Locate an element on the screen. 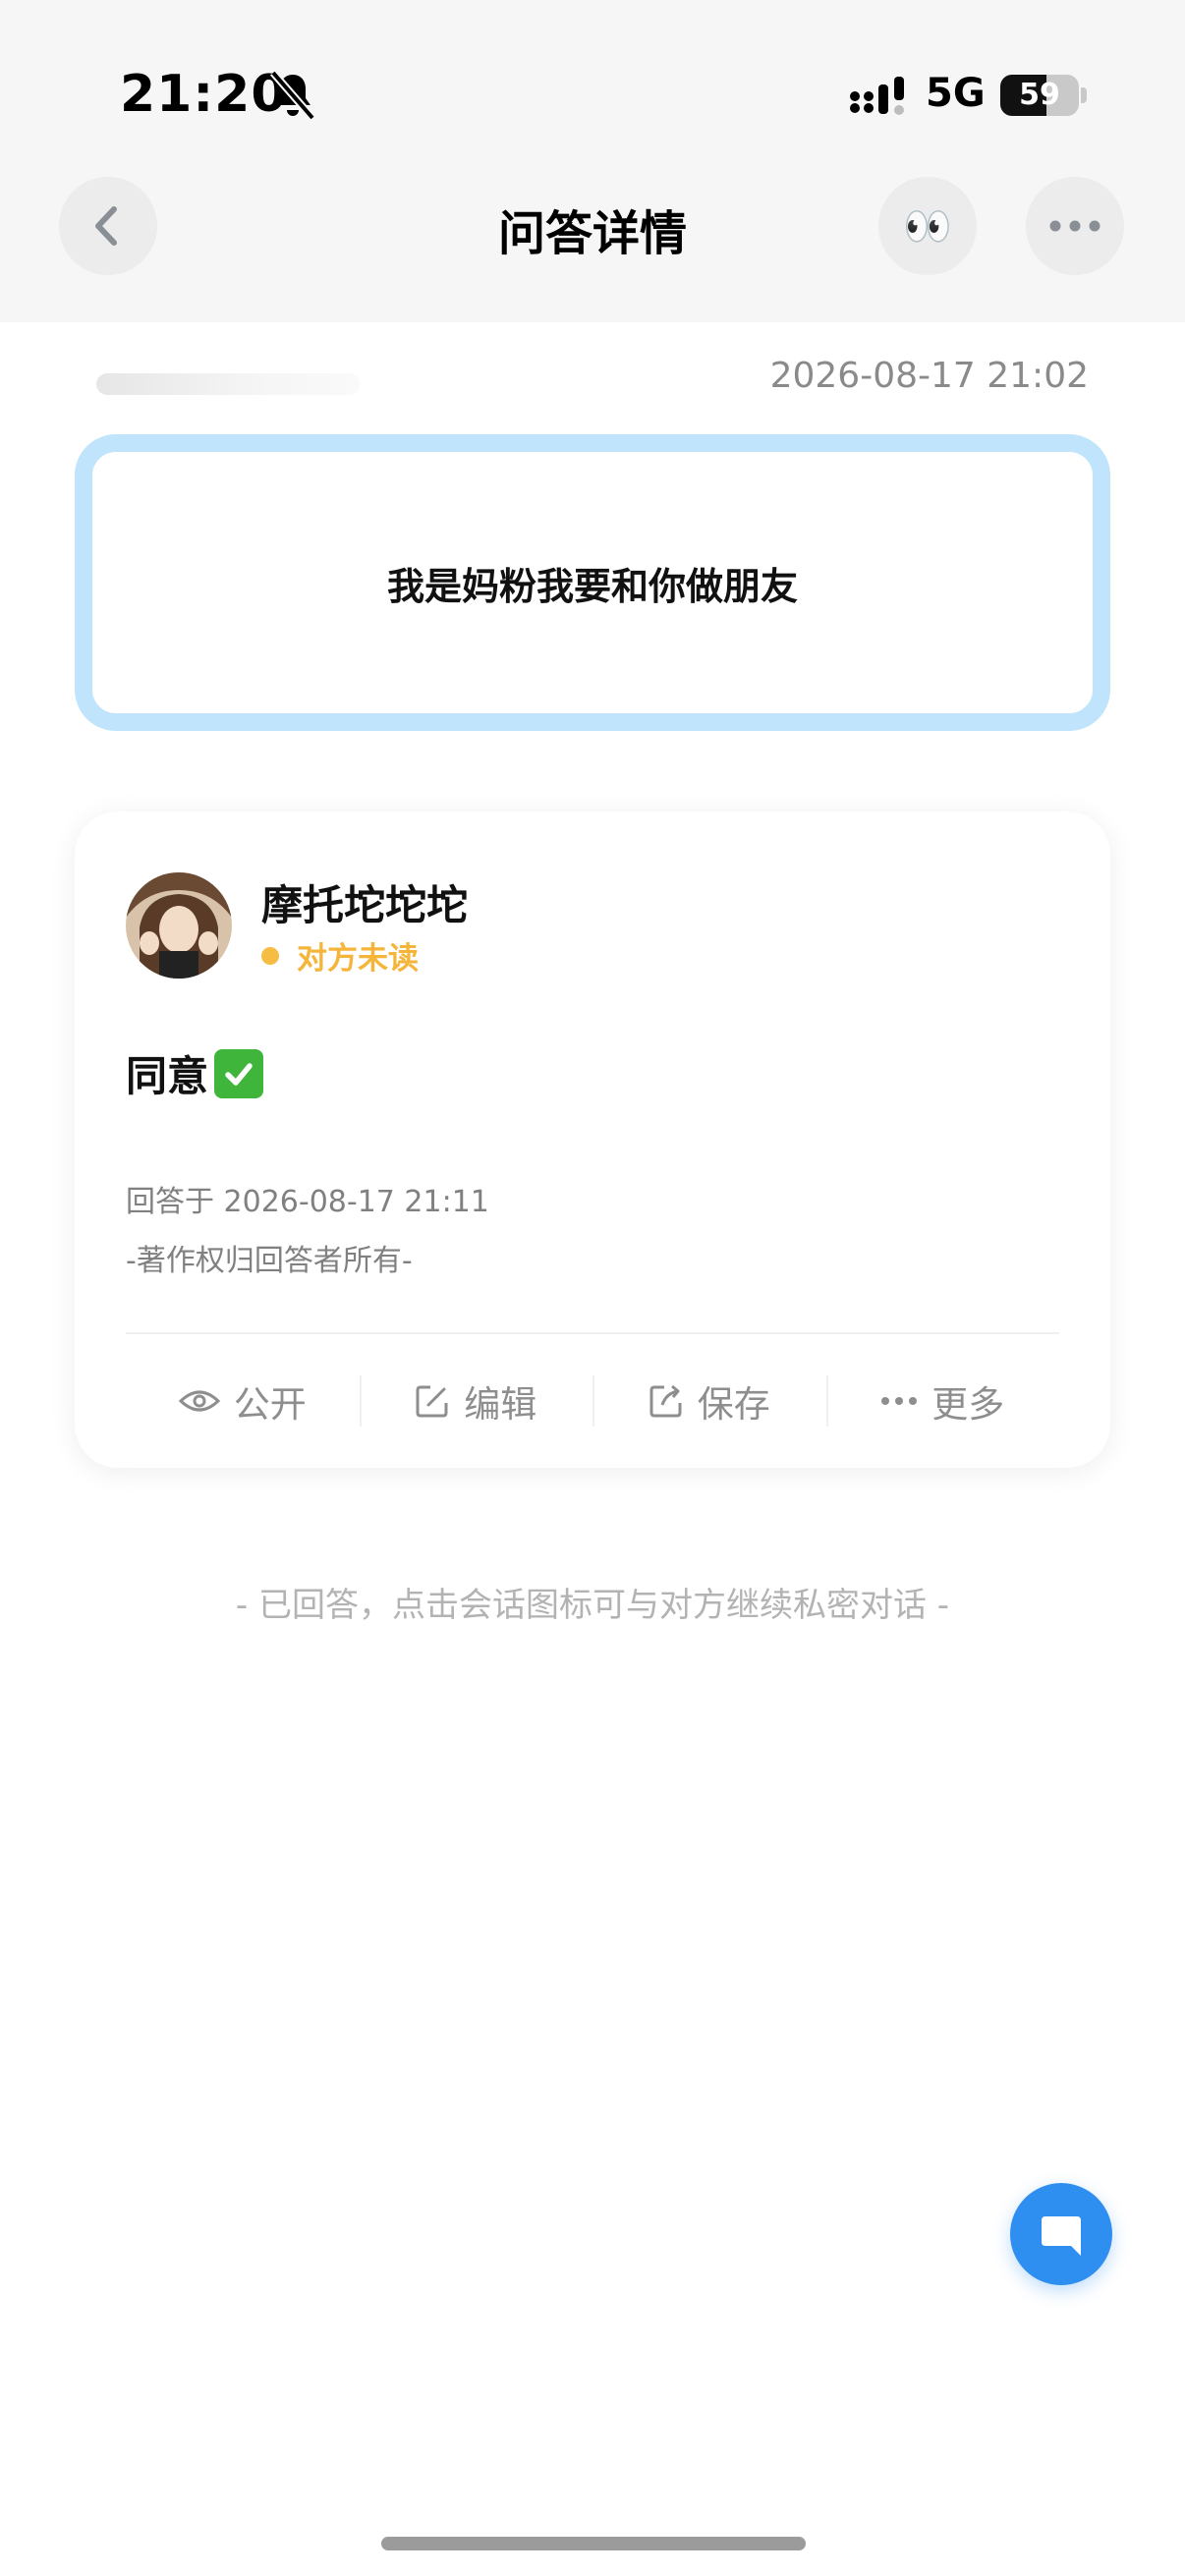 The height and width of the screenshot is (2576, 1185). chat-button is located at coordinates (1061, 2234).